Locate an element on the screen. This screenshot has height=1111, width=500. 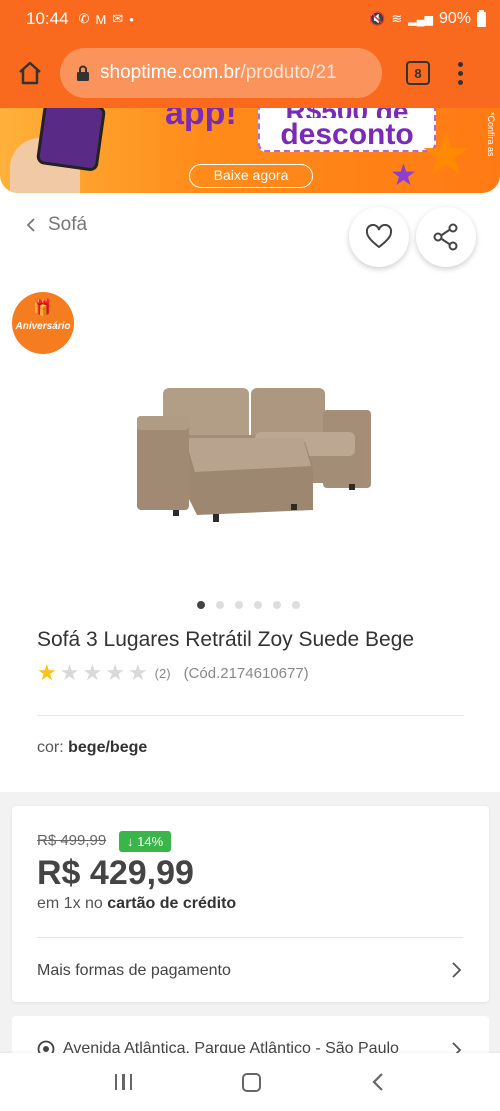
browser-menu-button is located at coordinates (460, 73).